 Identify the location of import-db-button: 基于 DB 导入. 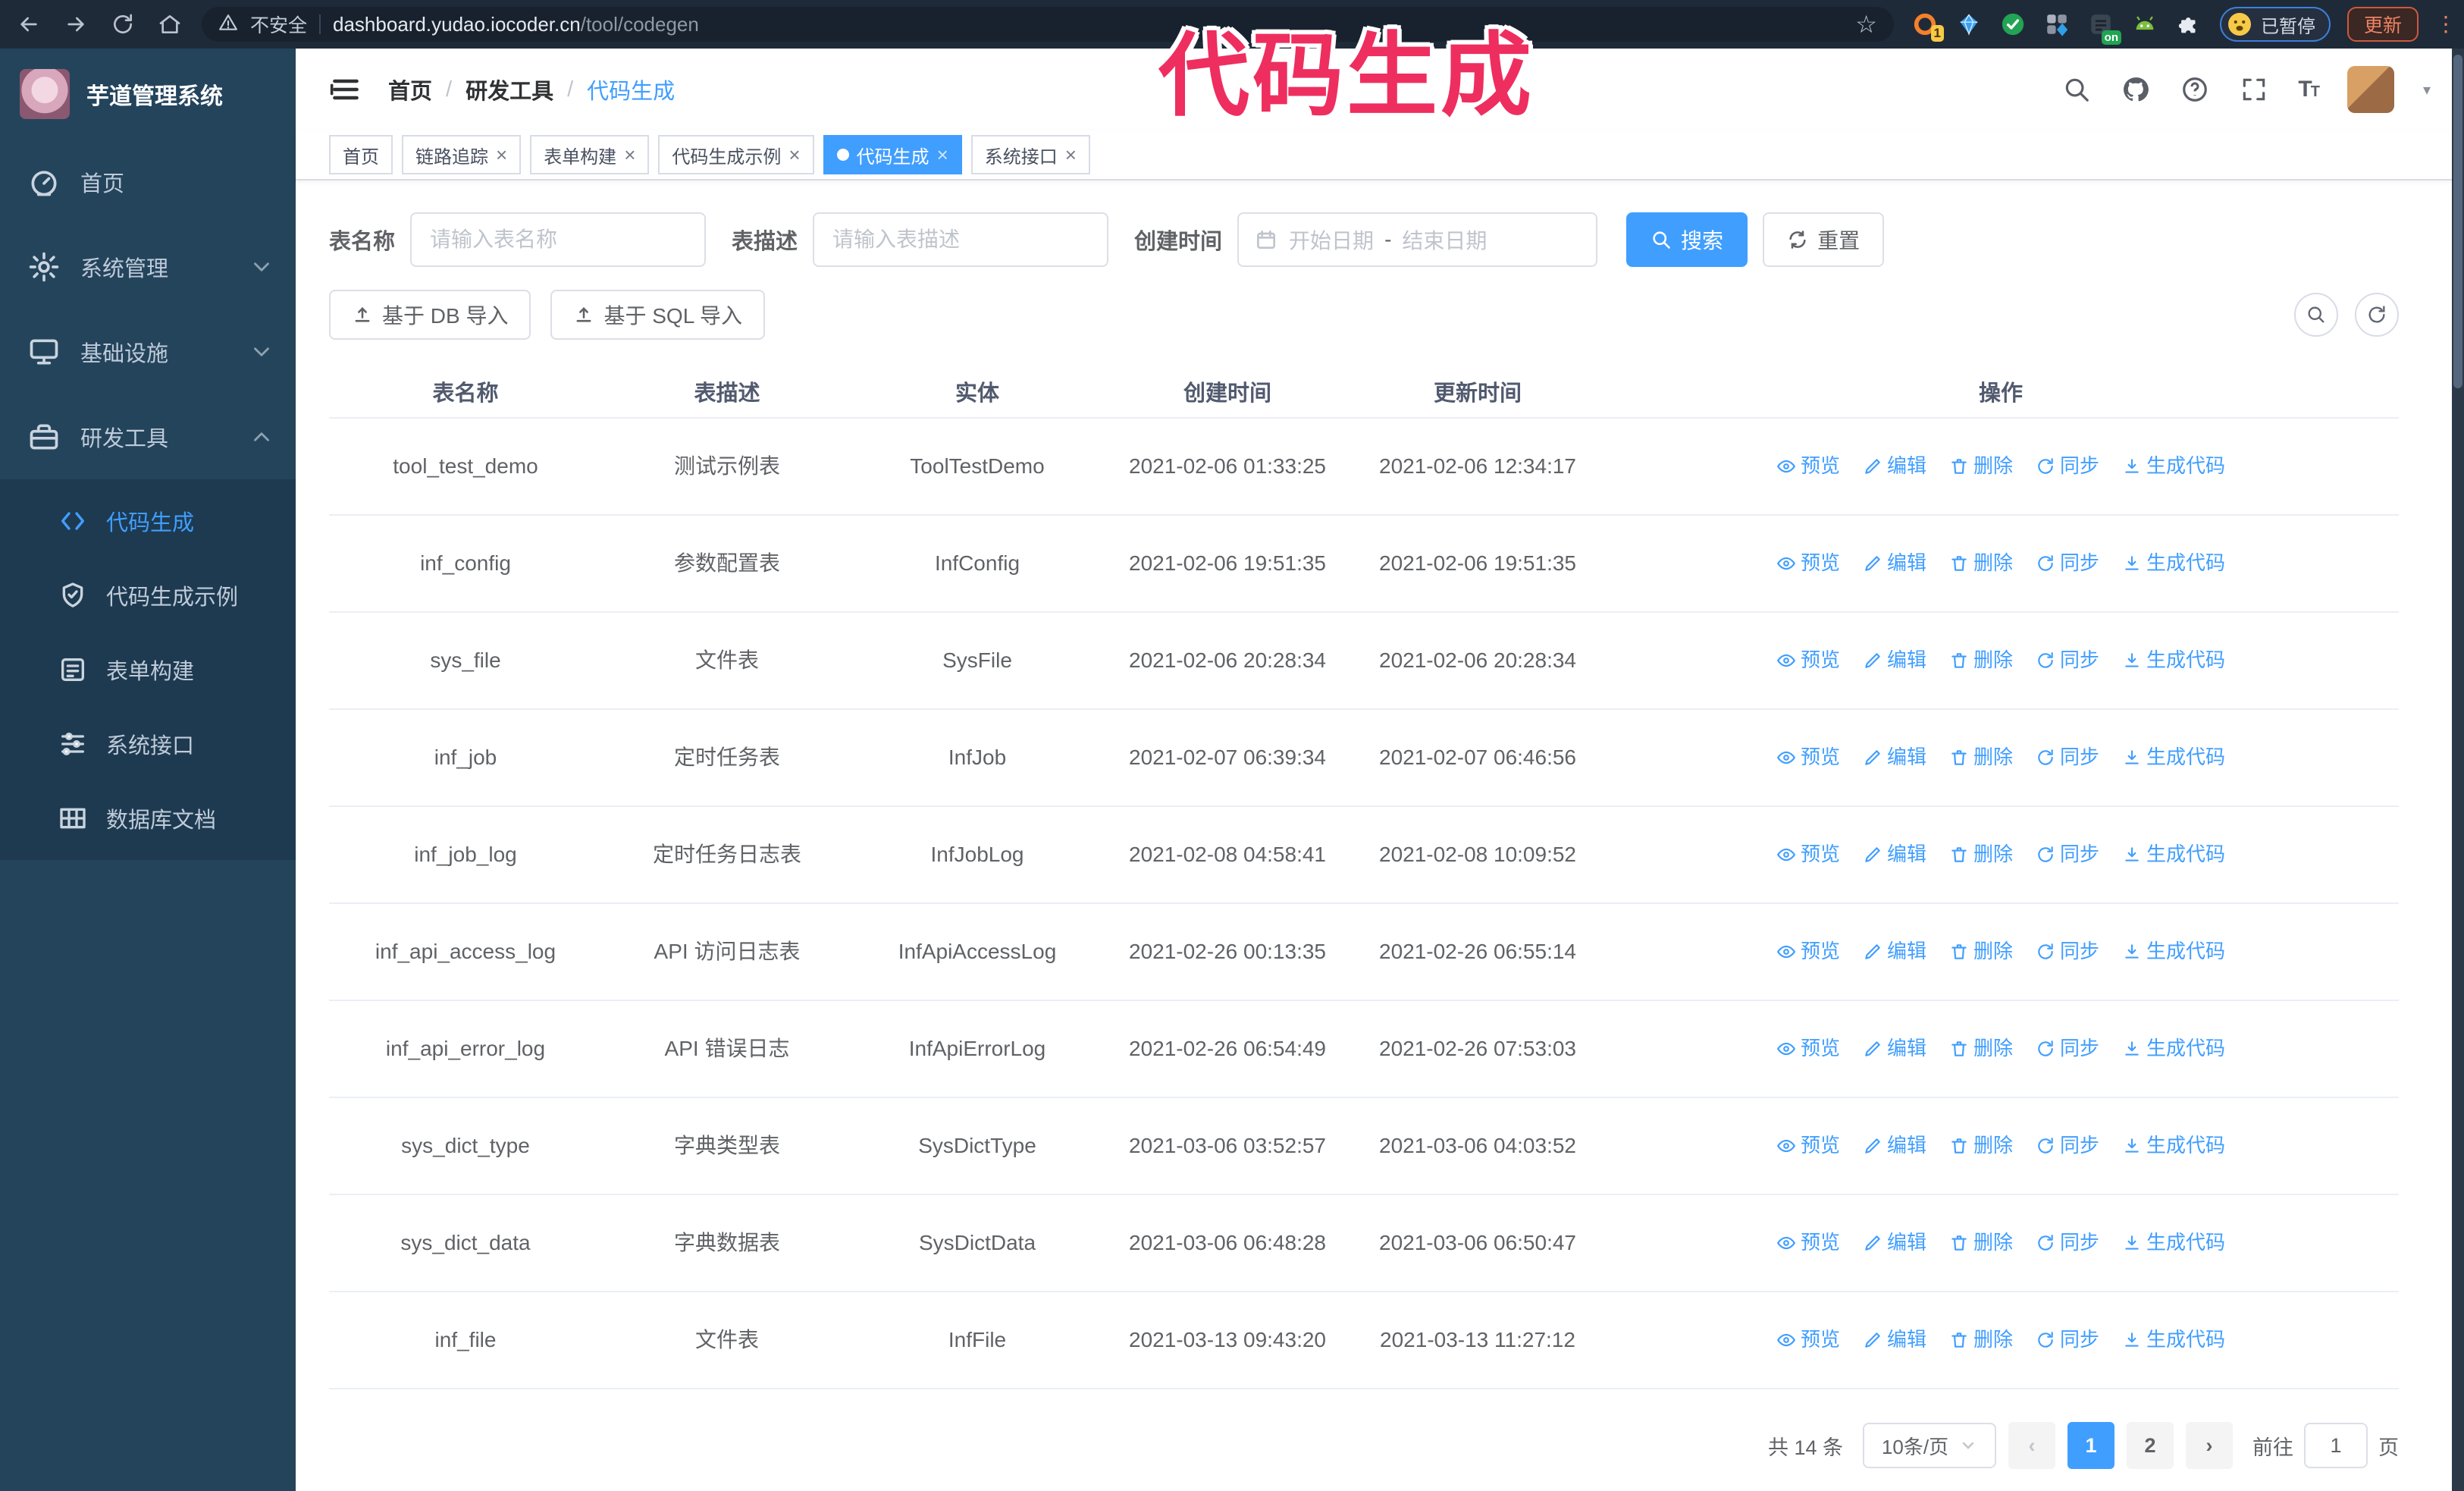
(430, 315).